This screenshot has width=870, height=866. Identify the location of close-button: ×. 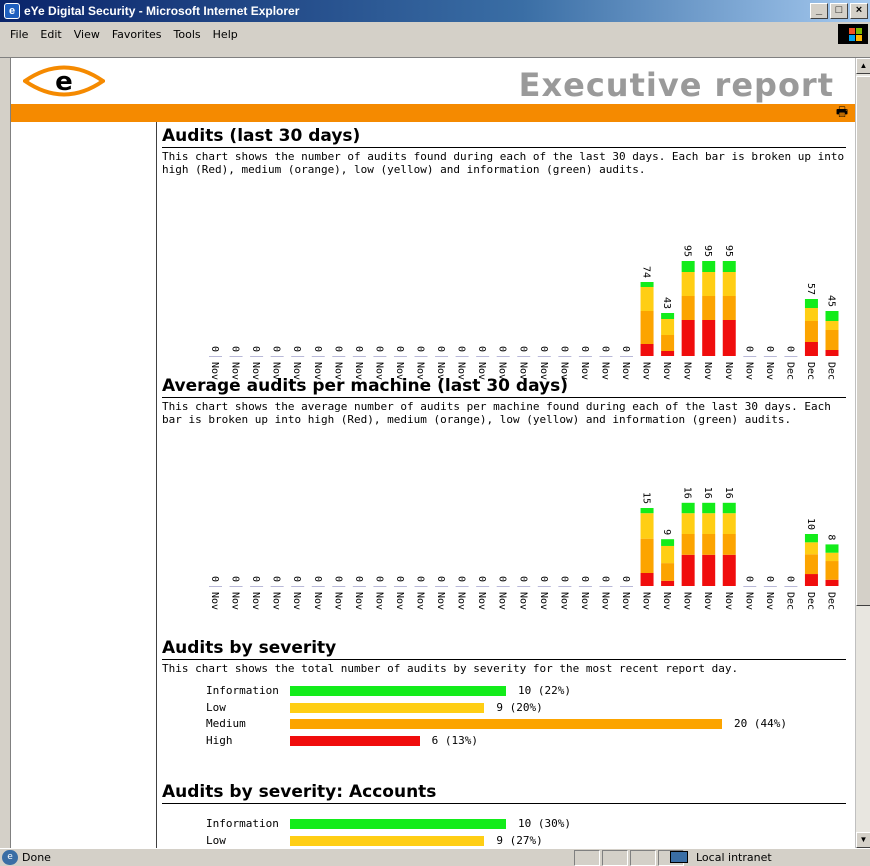
(859, 11).